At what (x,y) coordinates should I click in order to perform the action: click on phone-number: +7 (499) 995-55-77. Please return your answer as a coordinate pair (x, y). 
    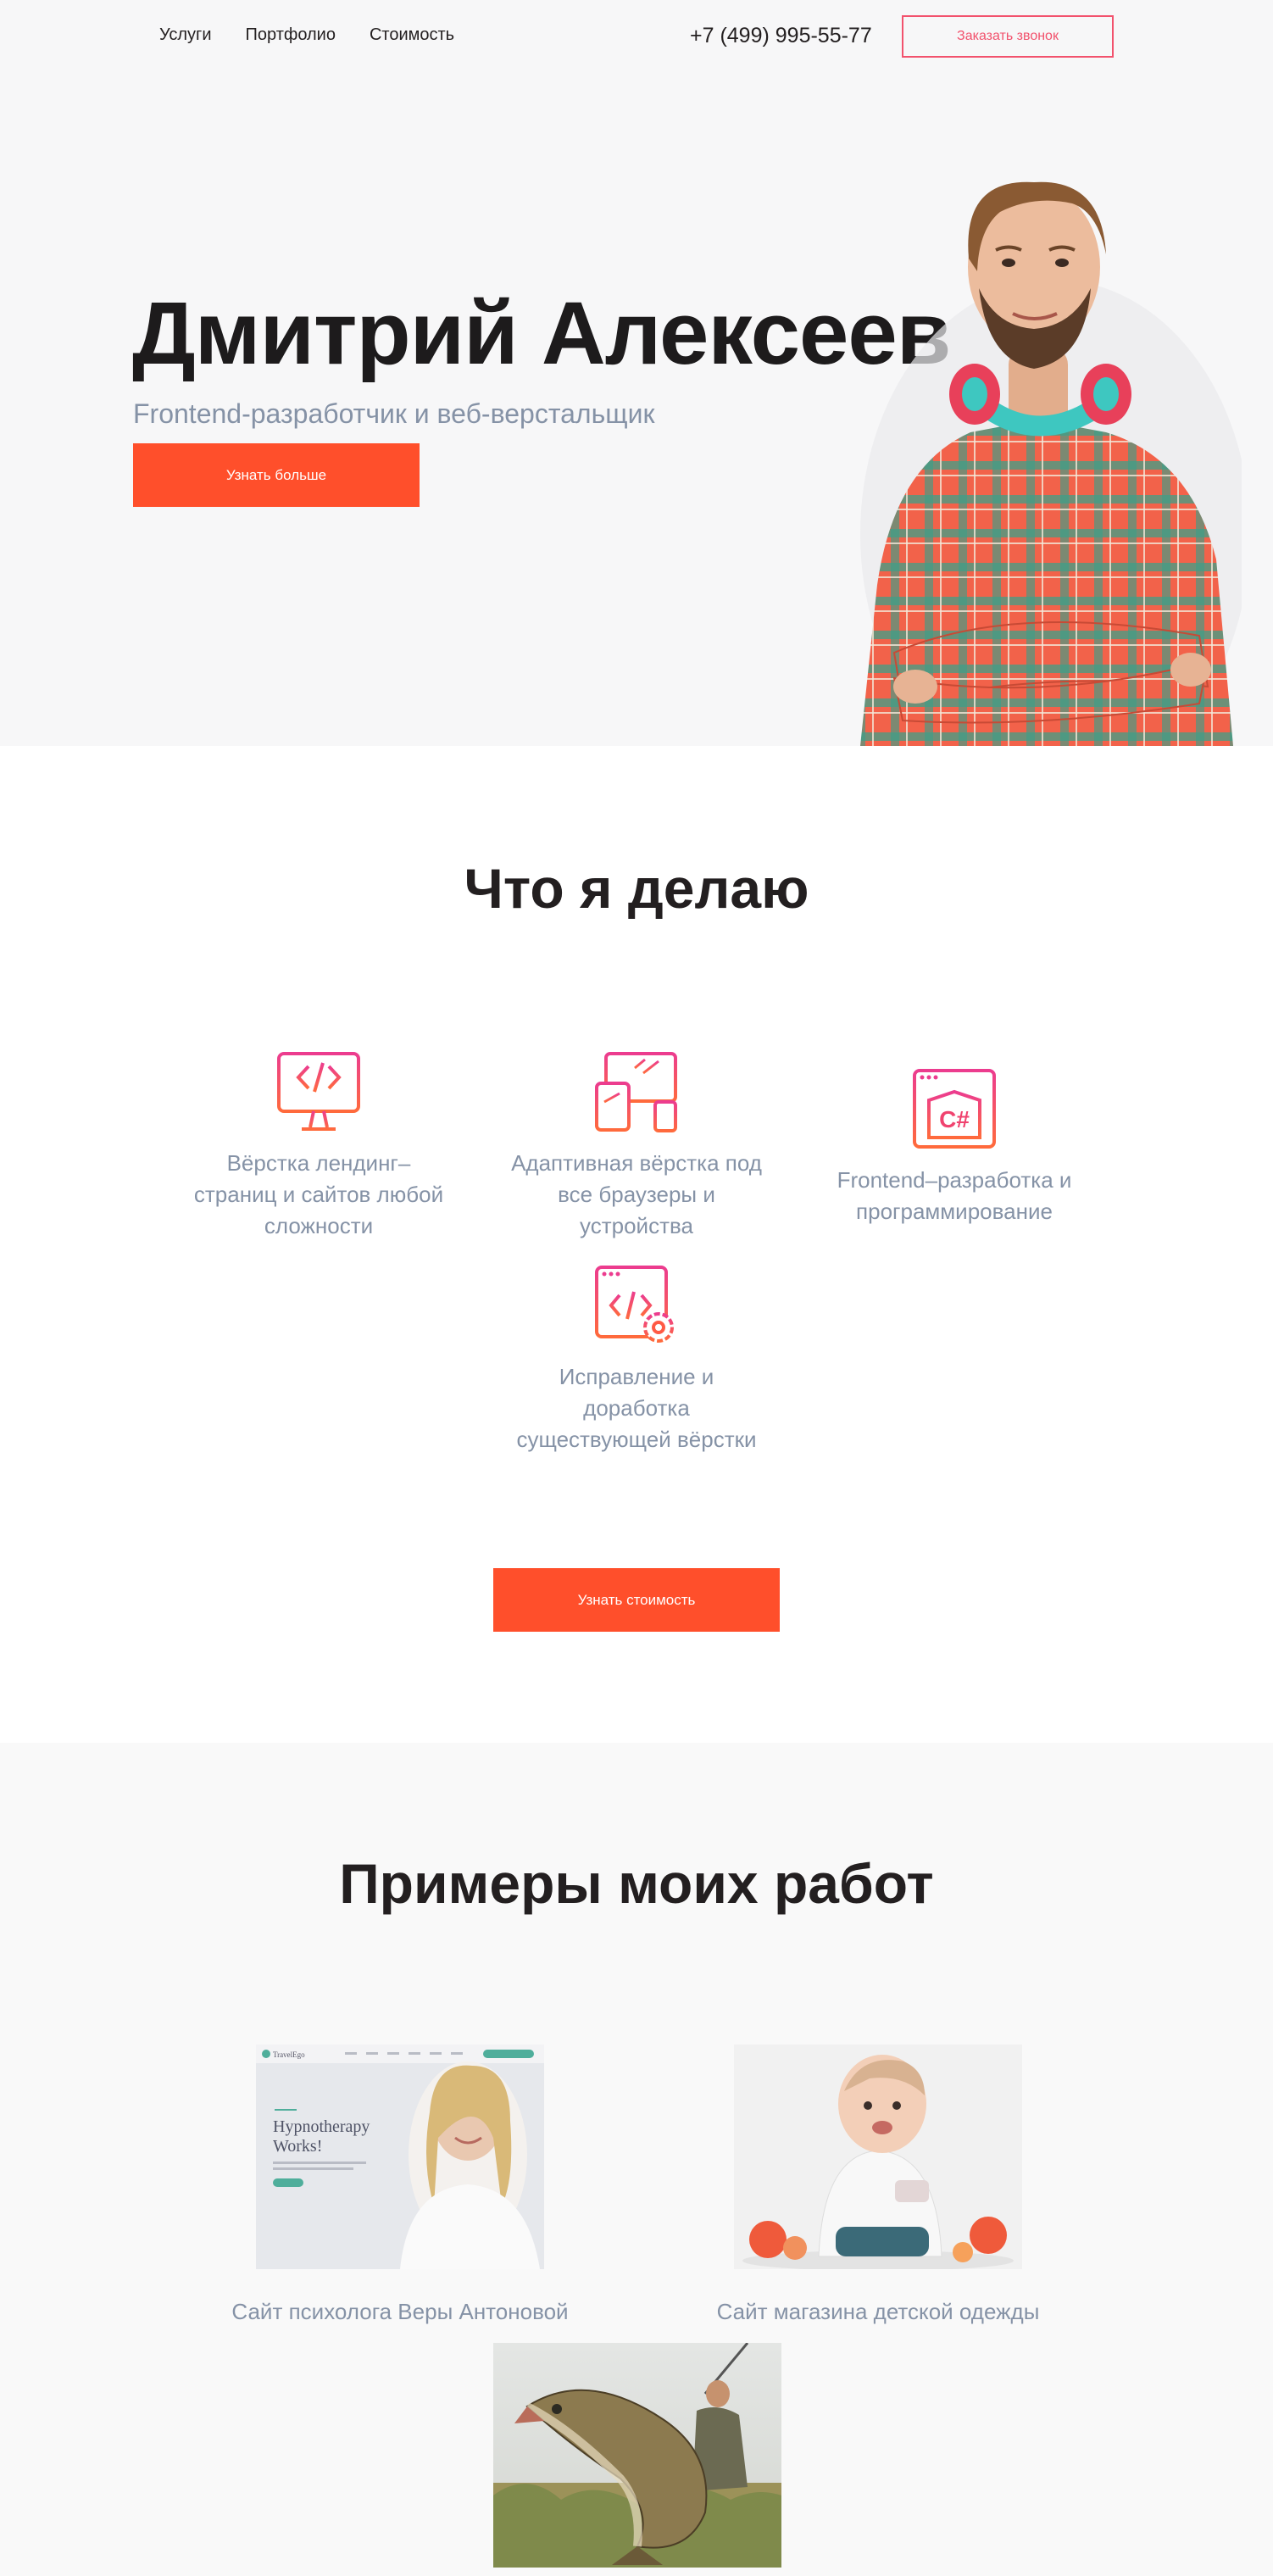
    Looking at the image, I should click on (781, 36).